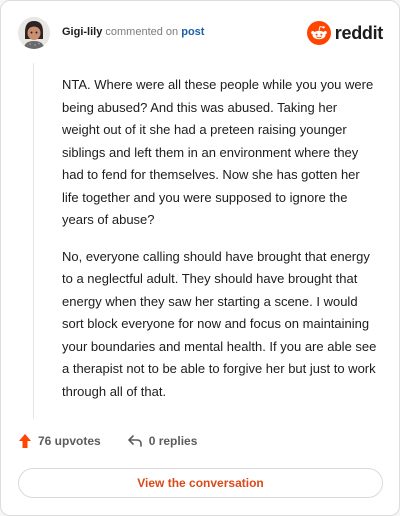  Describe the element at coordinates (134, 441) in the screenshot. I see `reply-arrow-icon` at that location.